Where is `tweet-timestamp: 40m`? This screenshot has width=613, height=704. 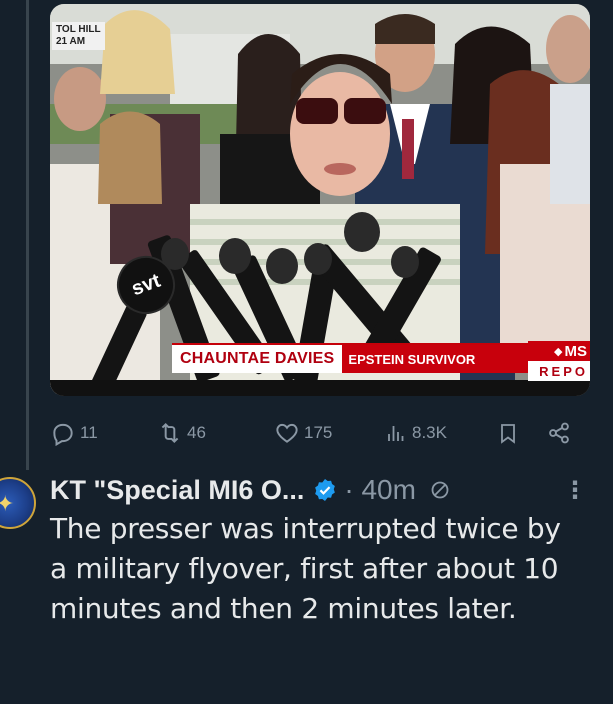
tweet-timestamp: 40m is located at coordinates (388, 489).